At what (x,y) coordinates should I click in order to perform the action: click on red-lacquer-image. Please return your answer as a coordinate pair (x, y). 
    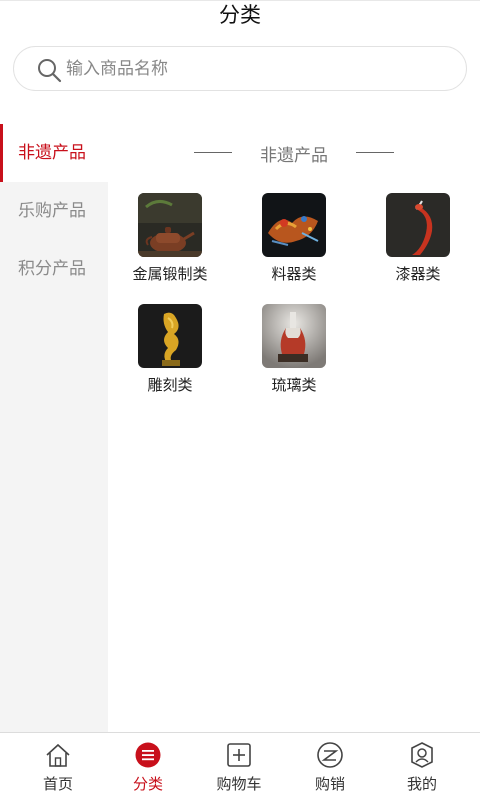
    Looking at the image, I should click on (418, 225).